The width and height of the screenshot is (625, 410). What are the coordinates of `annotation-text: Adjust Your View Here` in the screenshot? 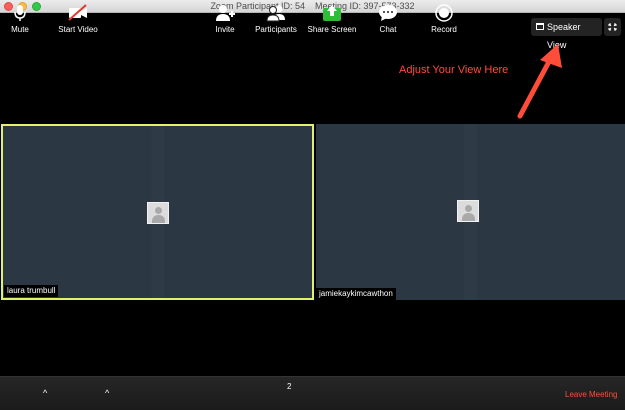 It's located at (454, 70).